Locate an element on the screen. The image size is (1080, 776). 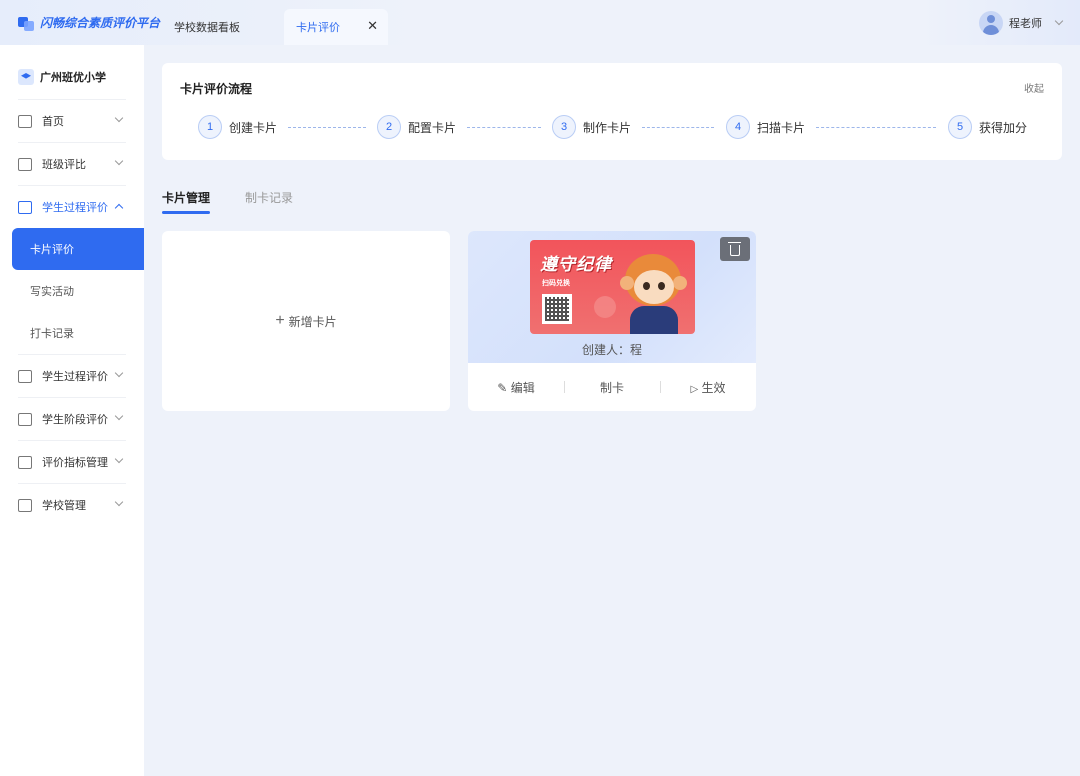
flow-step-1: 1 创建卡片 is located at coordinates (237, 127).